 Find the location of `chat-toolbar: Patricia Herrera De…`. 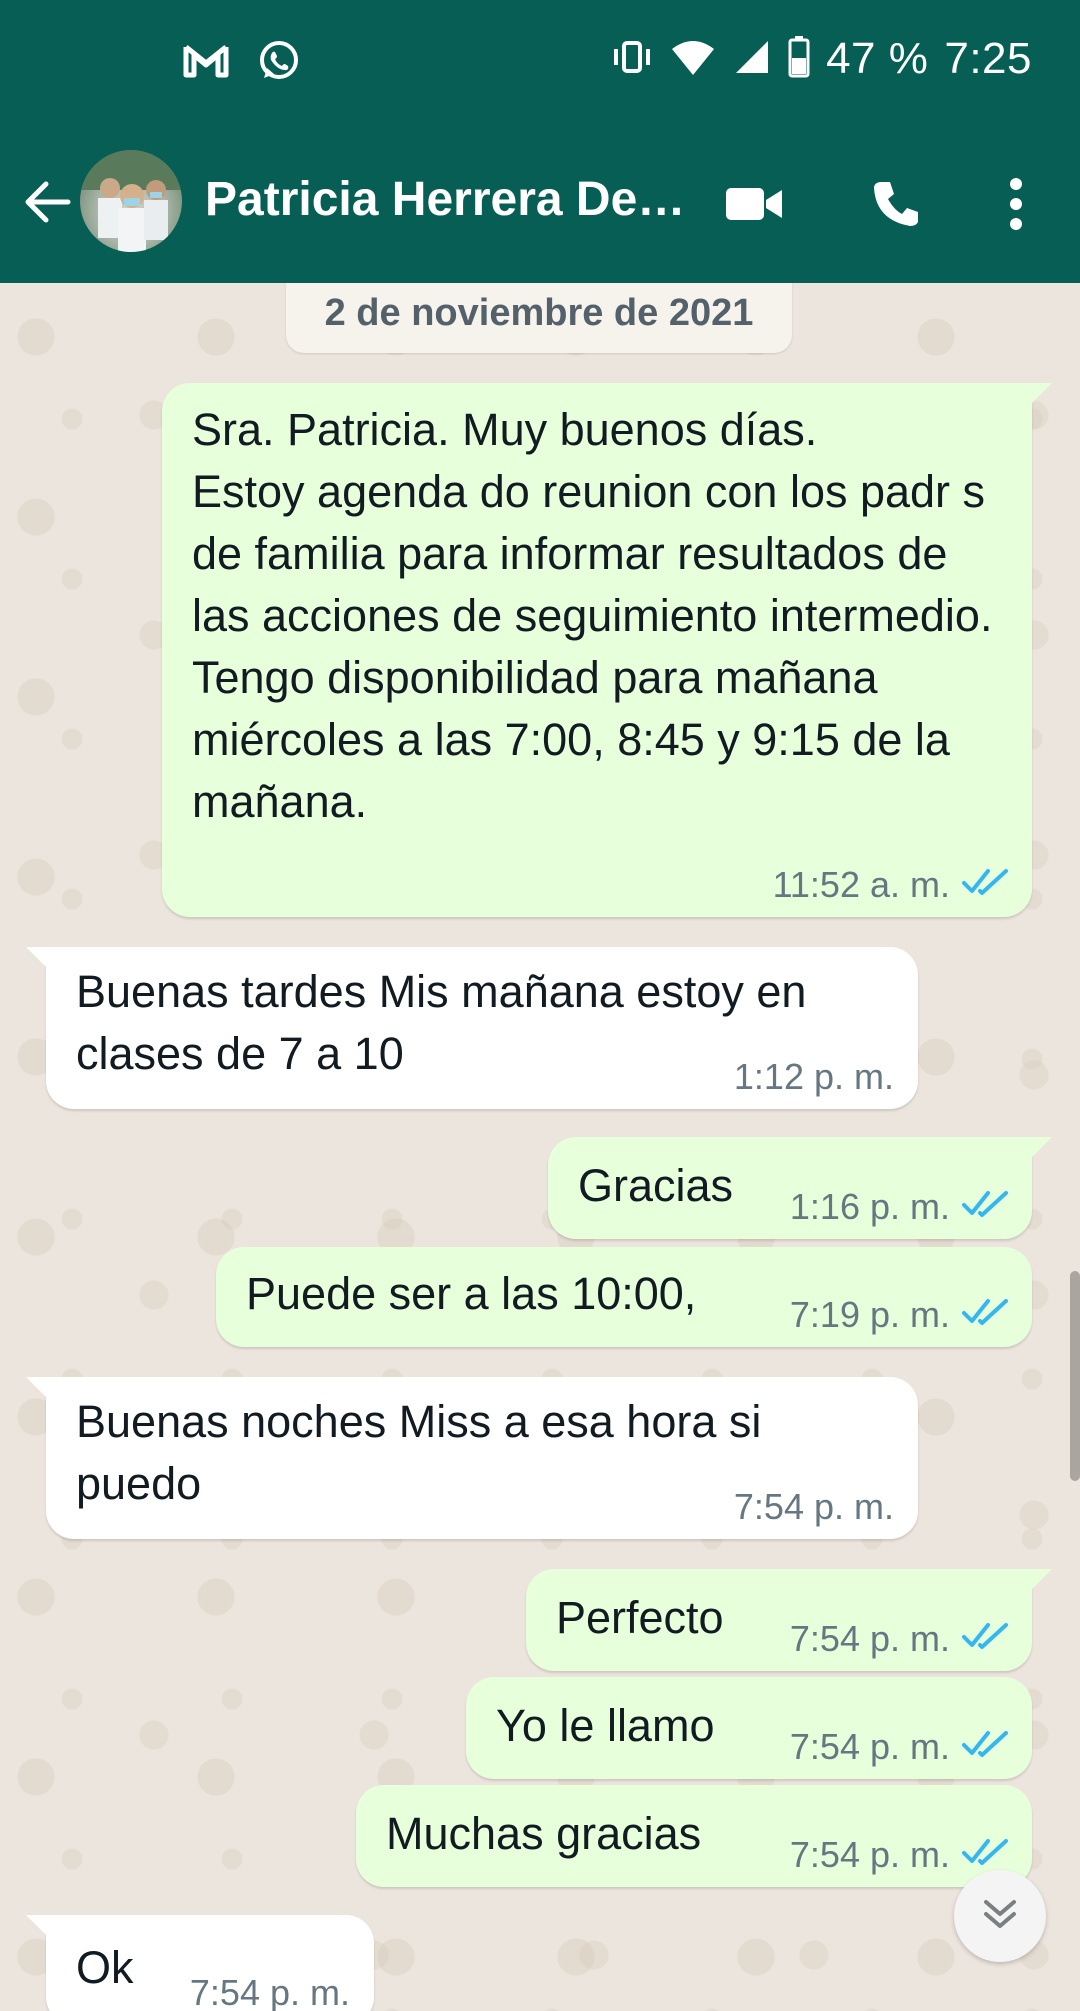

chat-toolbar: Patricia Herrera De… is located at coordinates (540, 203).